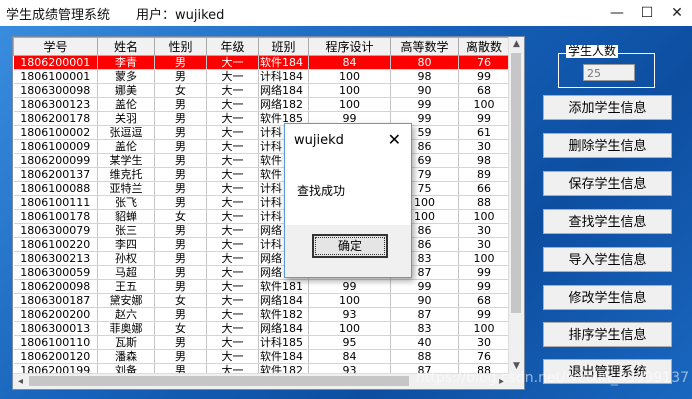  Describe the element at coordinates (349, 356) in the screenshot. I see `table-cell: 84` at that location.